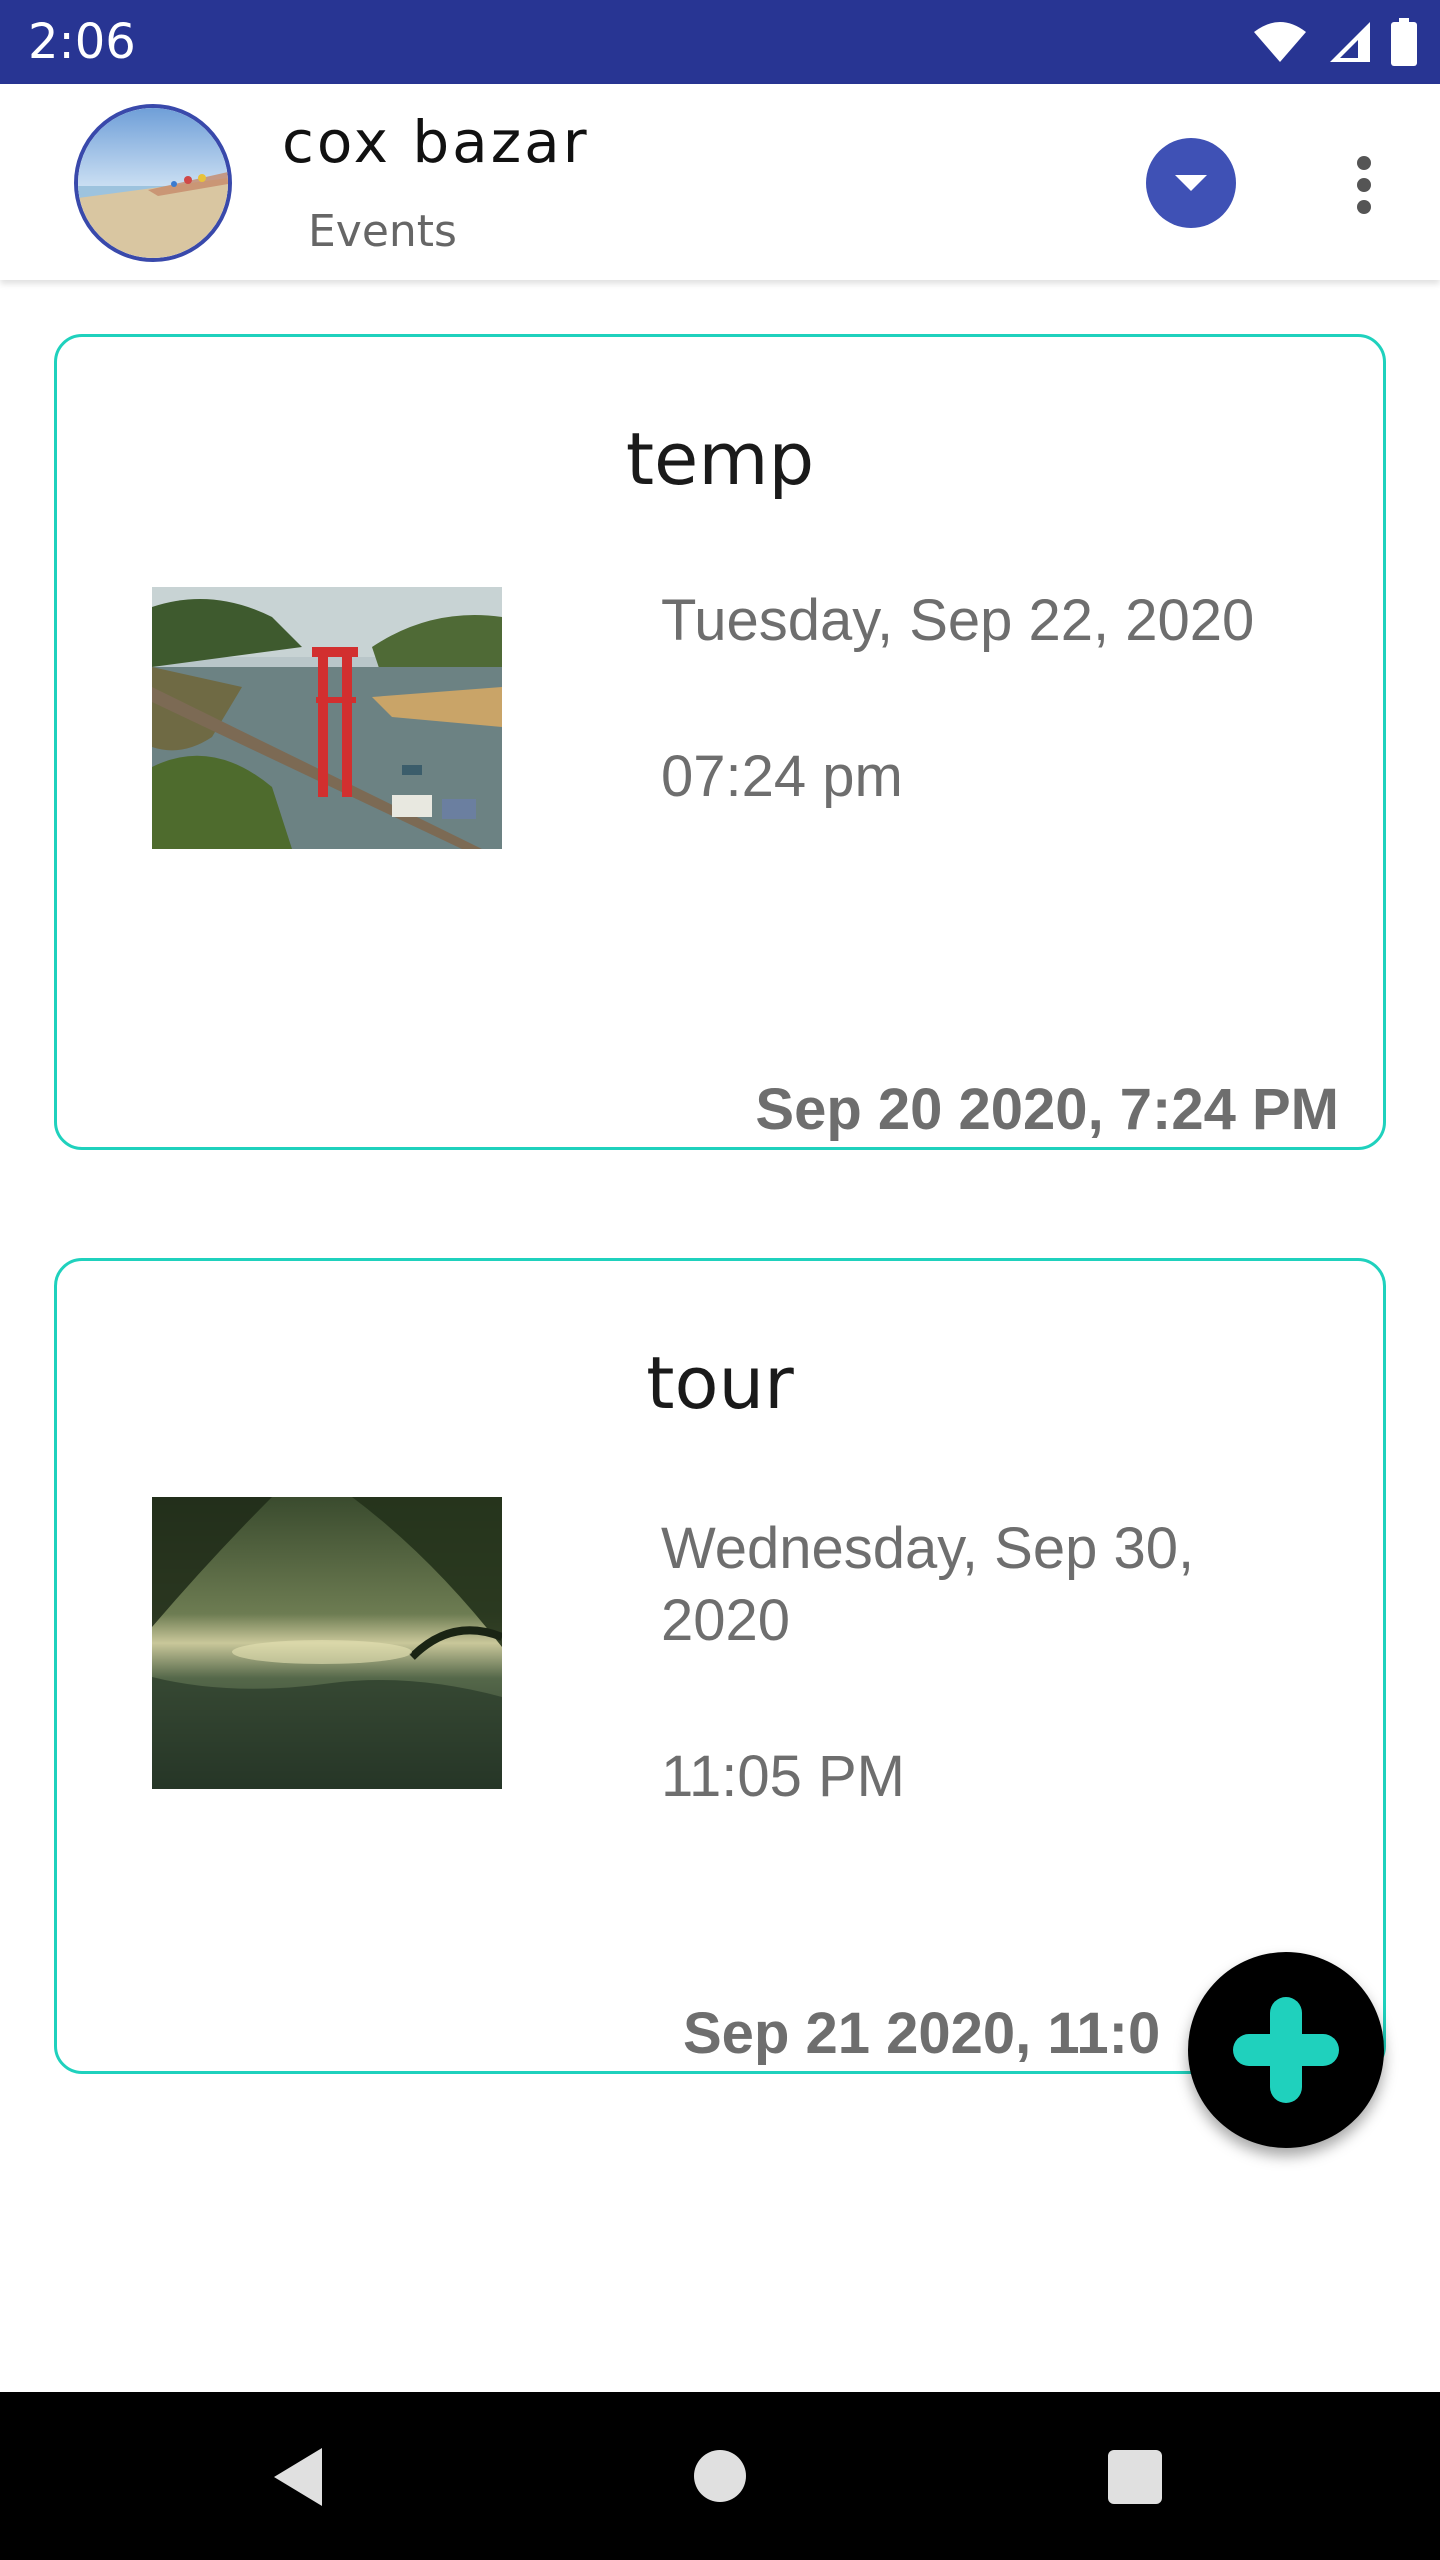 The image size is (1440, 2560). Describe the element at coordinates (782, 776) in the screenshot. I see `event-time: 07:24 pm` at that location.